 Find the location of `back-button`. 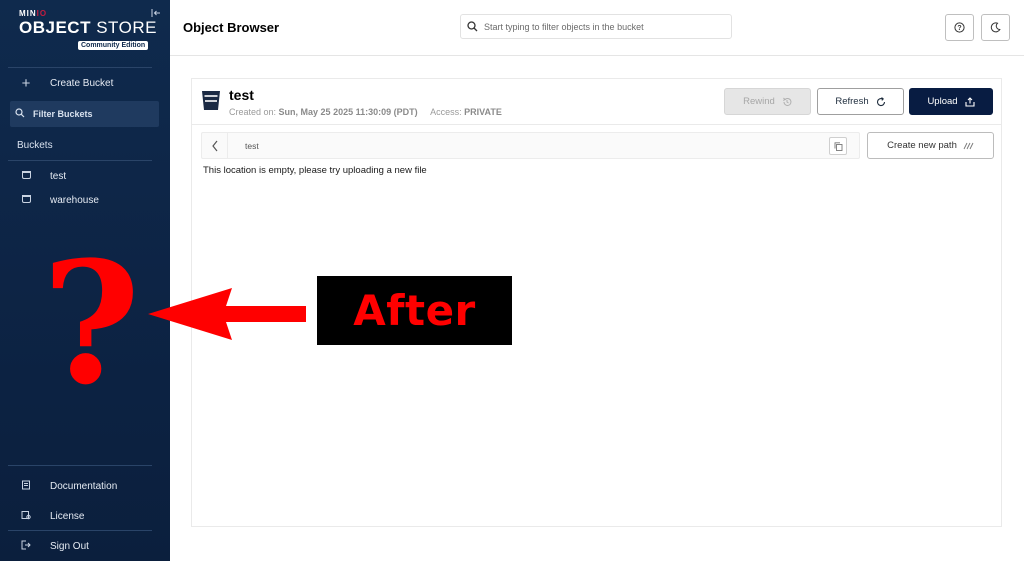

back-button is located at coordinates (215, 145).